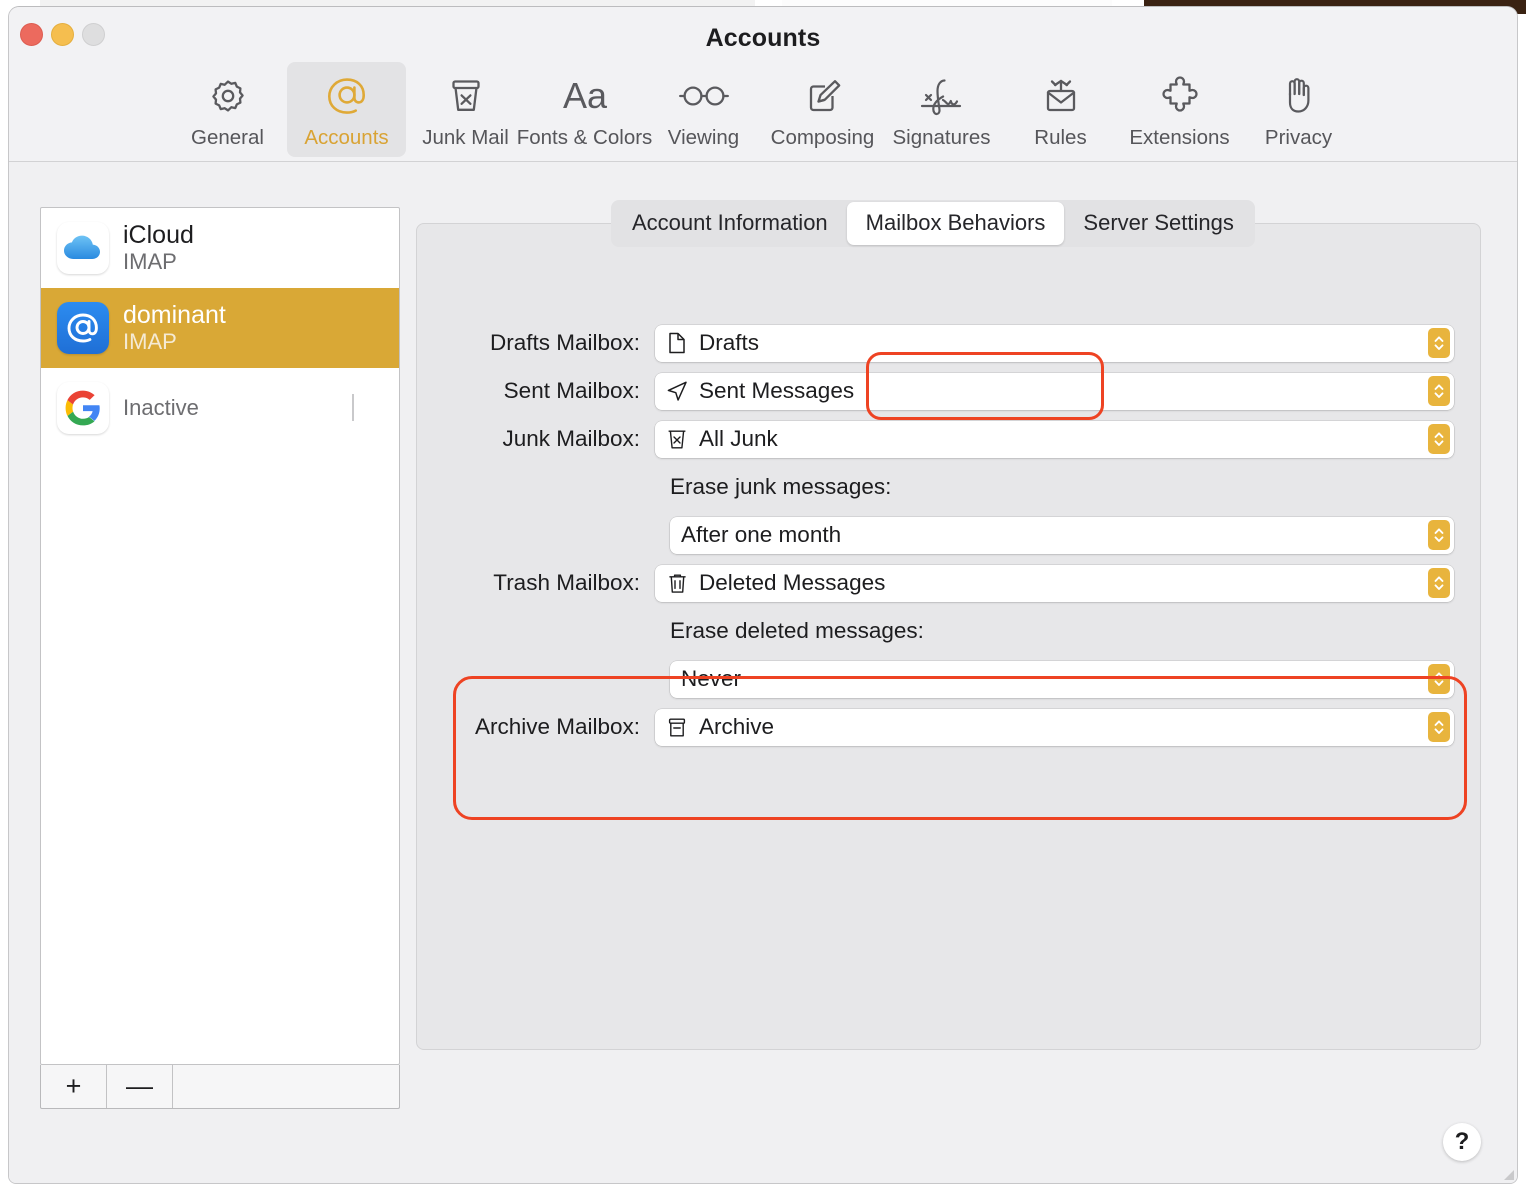  I want to click on accounts-list-footer: + —, so click(220, 1087).